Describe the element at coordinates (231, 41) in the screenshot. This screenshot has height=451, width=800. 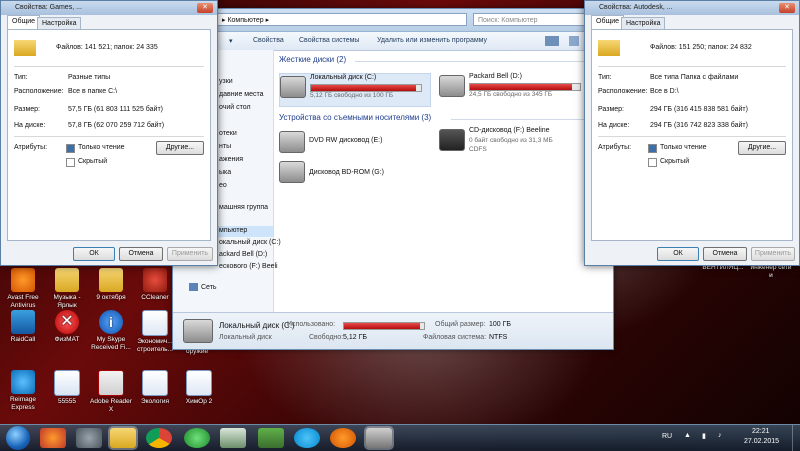
I see `organize-dropdown: ▾` at that location.